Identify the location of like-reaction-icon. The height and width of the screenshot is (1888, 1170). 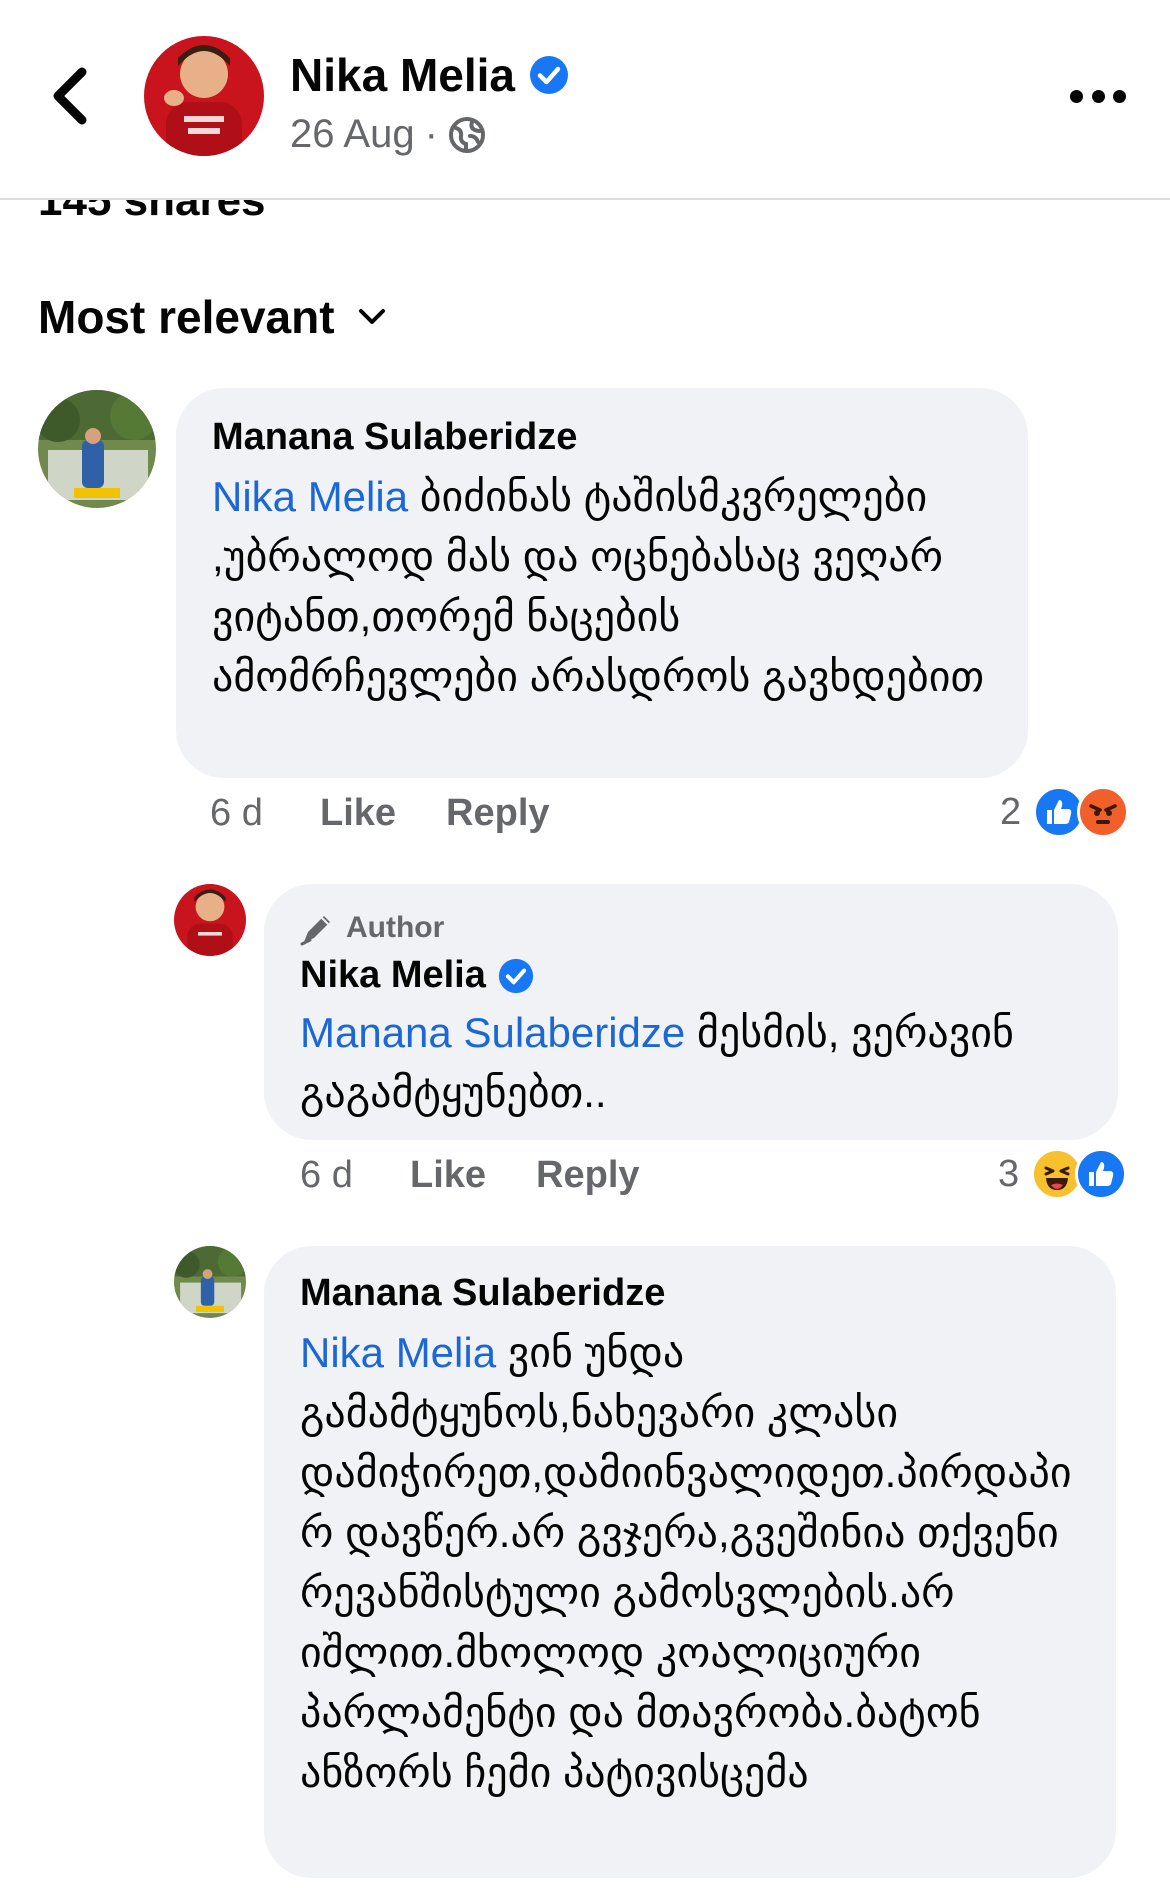
(1101, 1174).